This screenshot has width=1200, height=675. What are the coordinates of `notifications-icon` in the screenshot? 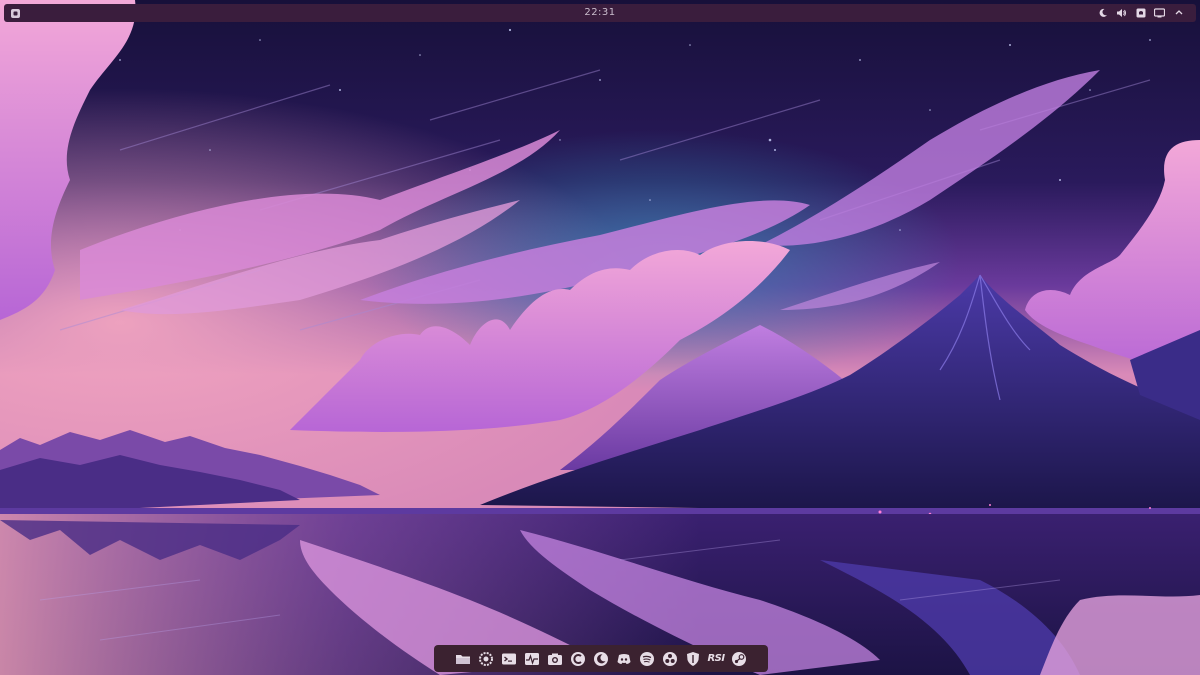 It's located at (1140, 13).